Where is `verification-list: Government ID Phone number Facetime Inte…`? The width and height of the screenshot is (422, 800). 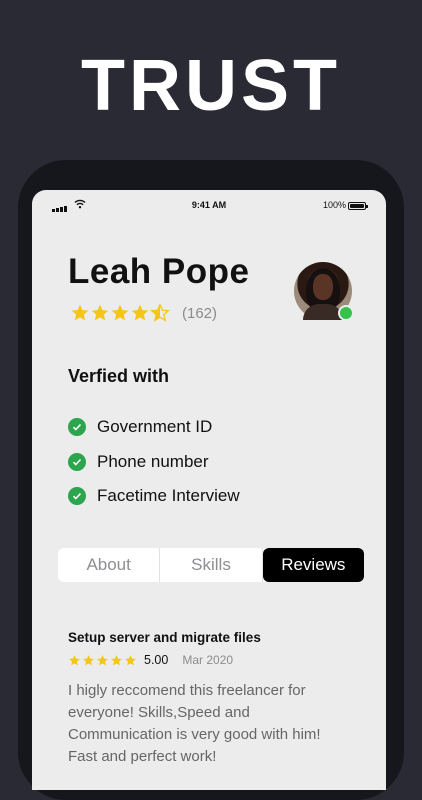
verification-list: Government ID Phone number Facetime Inte… is located at coordinates (154, 462).